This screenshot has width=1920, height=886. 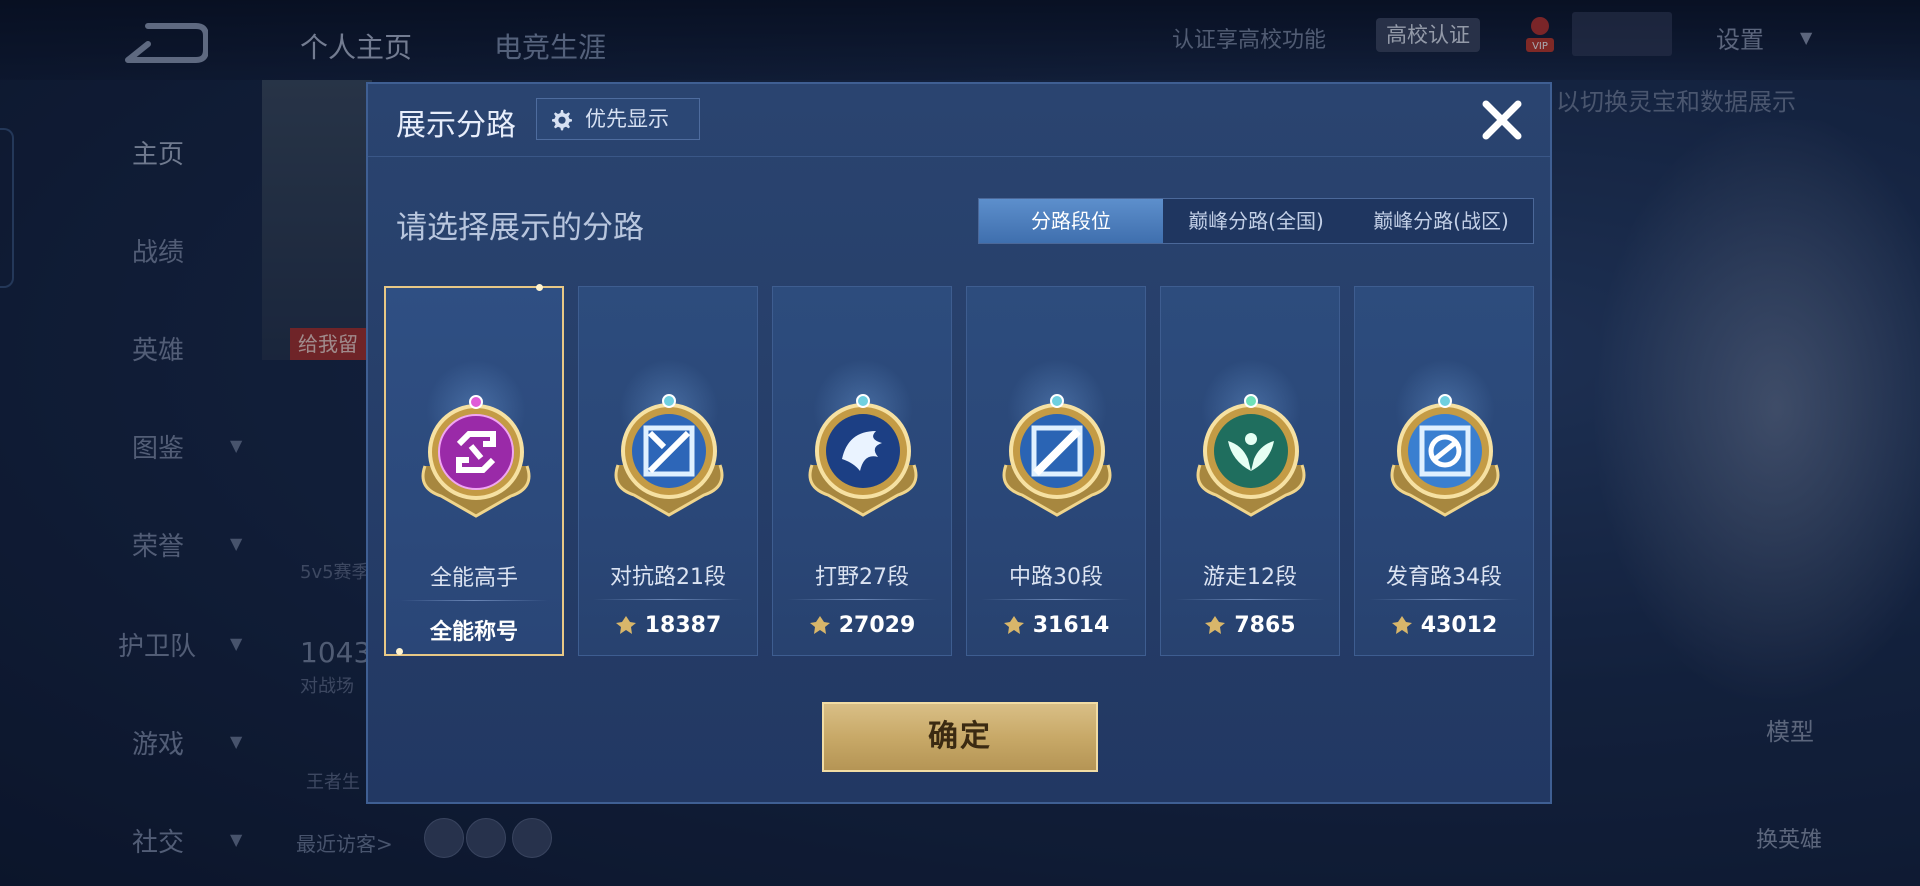 I want to click on lane-card-farm: 发育路34段 43012, so click(x=1444, y=471).